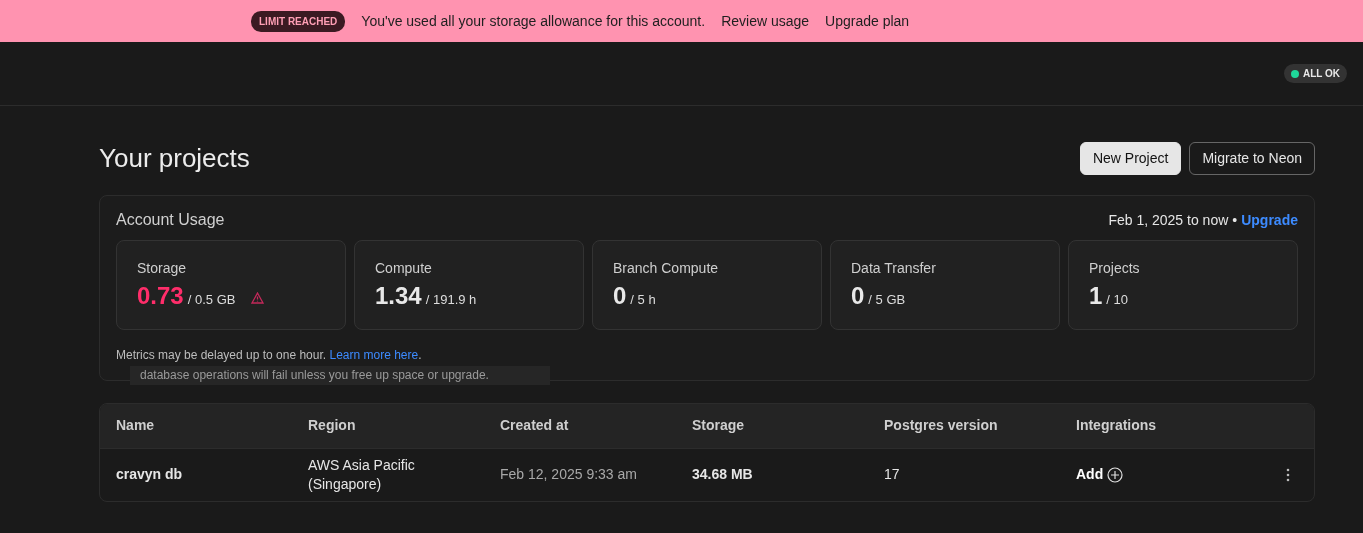 Image resolution: width=1363 pixels, height=533 pixels. I want to click on migrate-button: Migrate to Neon, so click(1252, 158).